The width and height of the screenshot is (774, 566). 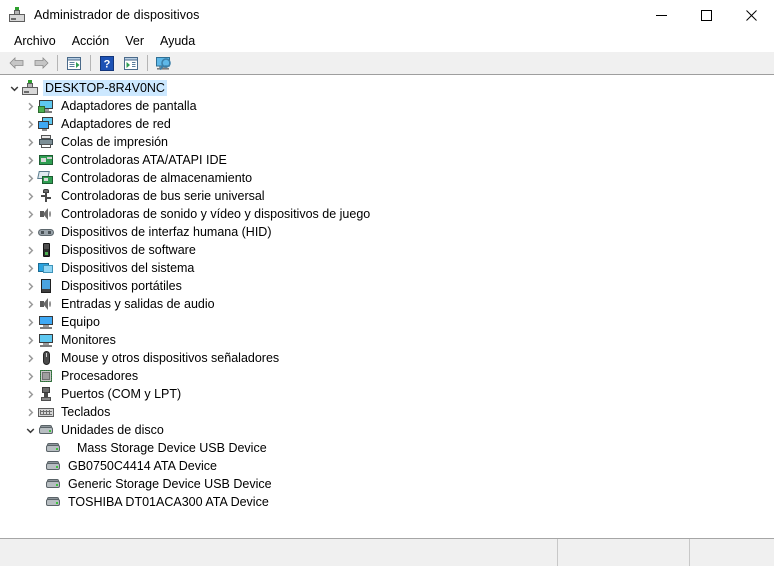 I want to click on tree-item-storage-controllers: Controladoras de almacenamiento, so click(x=387, y=178).